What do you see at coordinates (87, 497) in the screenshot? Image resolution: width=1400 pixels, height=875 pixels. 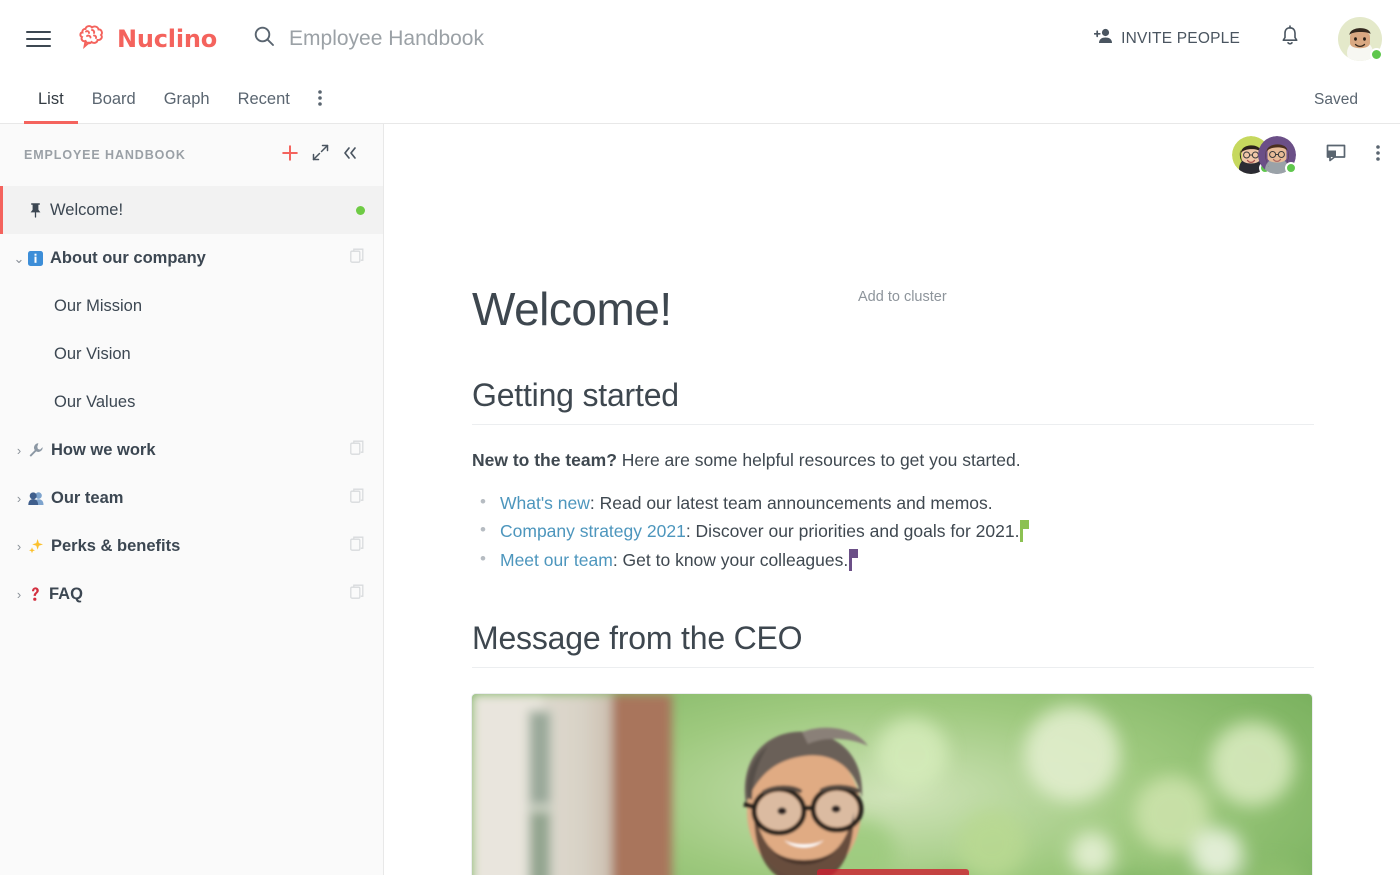 I see `sidebar-item-label: Our team` at bounding box center [87, 497].